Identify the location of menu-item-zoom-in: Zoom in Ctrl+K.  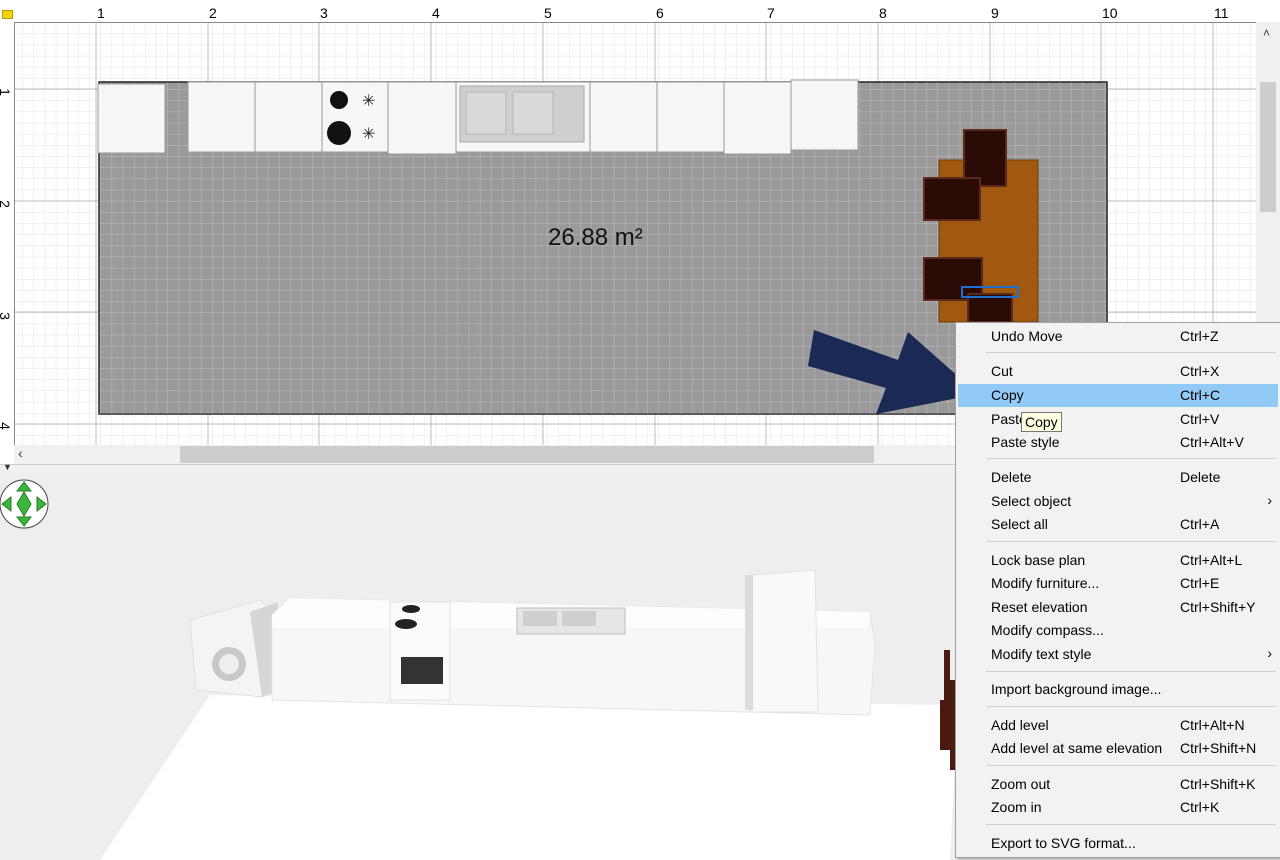
(1118, 807).